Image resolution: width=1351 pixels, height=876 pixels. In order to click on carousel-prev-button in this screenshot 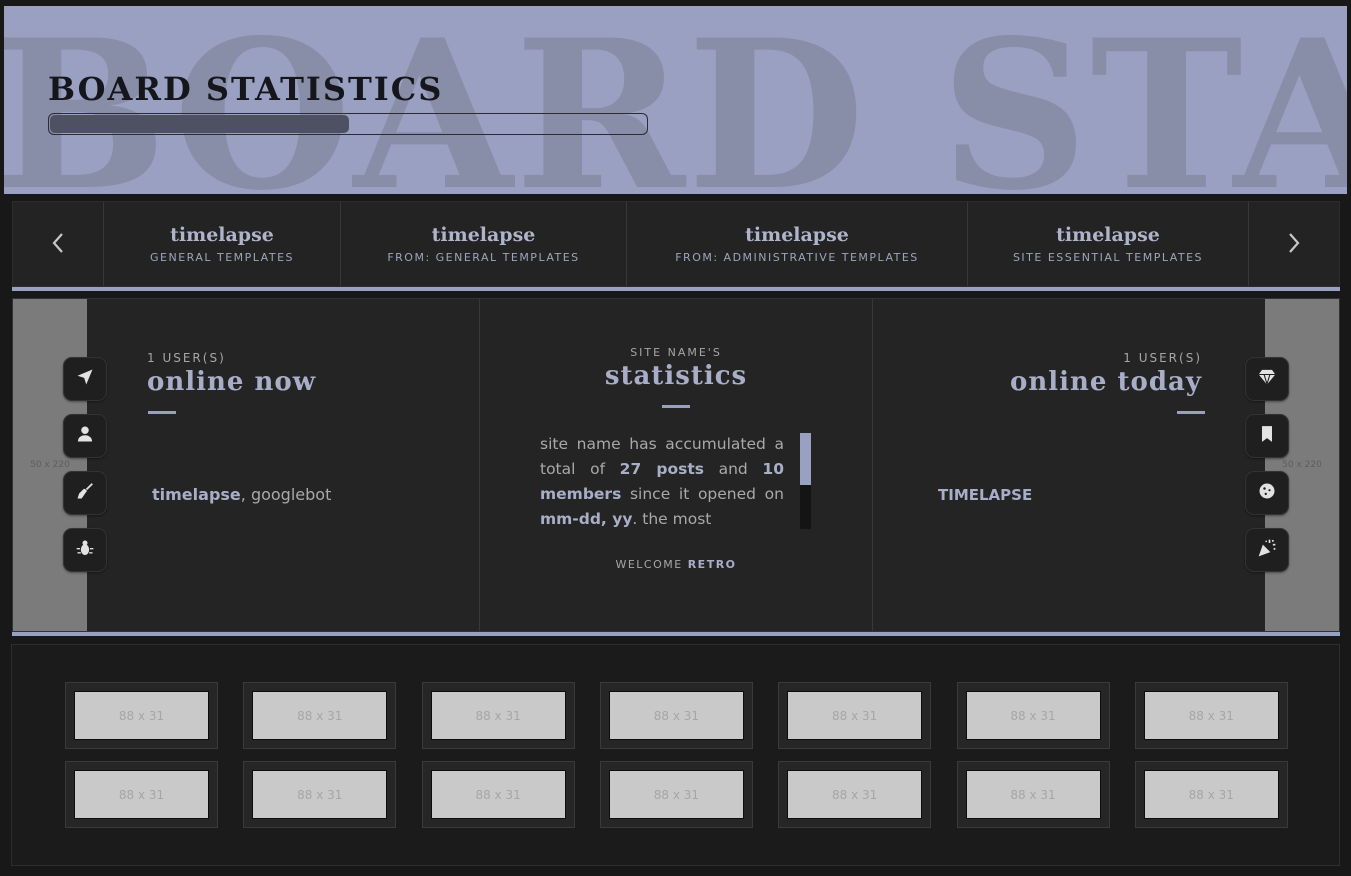, I will do `click(58, 244)`.